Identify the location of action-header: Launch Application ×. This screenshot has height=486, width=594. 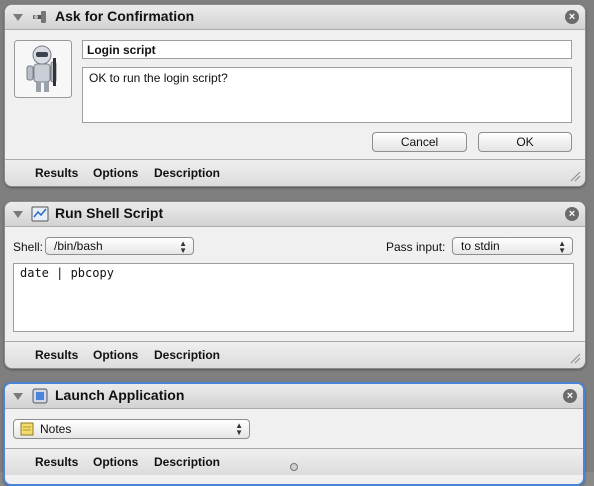
(294, 396).